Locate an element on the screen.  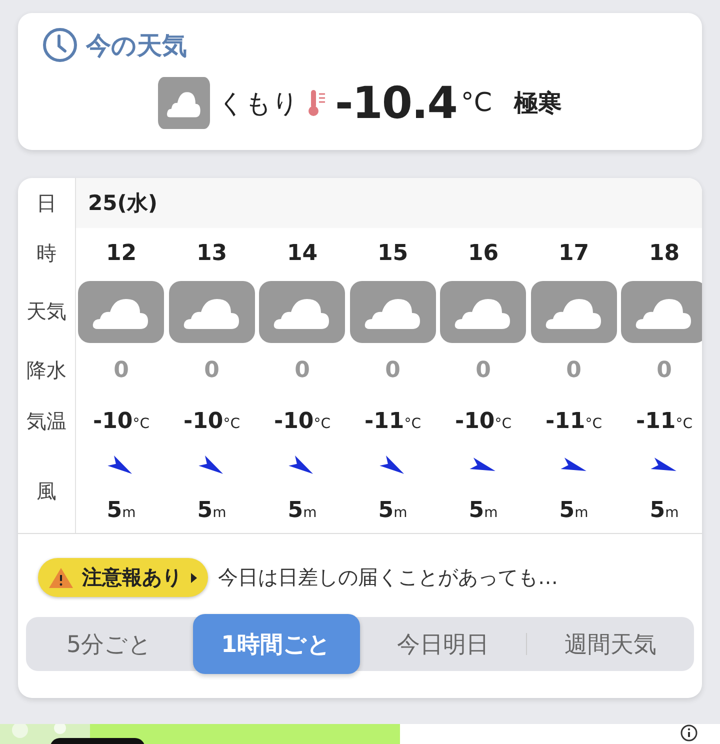
warning-badge: 注意報あり is located at coordinates (123, 577).